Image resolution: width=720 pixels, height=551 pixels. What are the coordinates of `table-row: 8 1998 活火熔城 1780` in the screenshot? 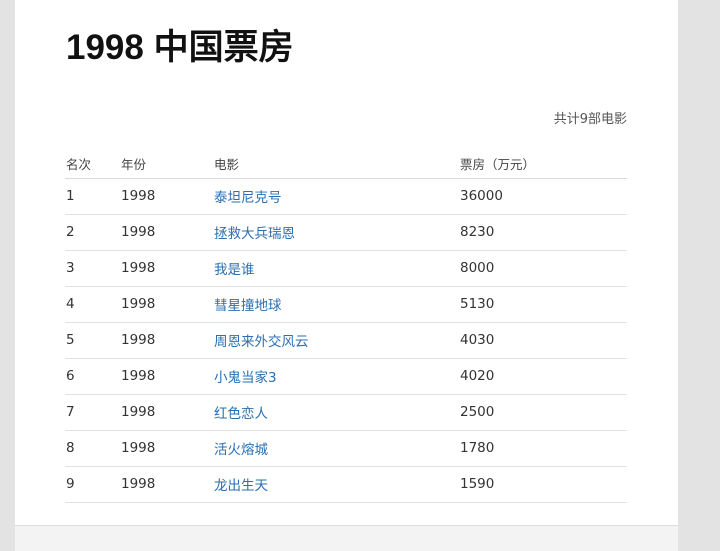 It's located at (346, 448).